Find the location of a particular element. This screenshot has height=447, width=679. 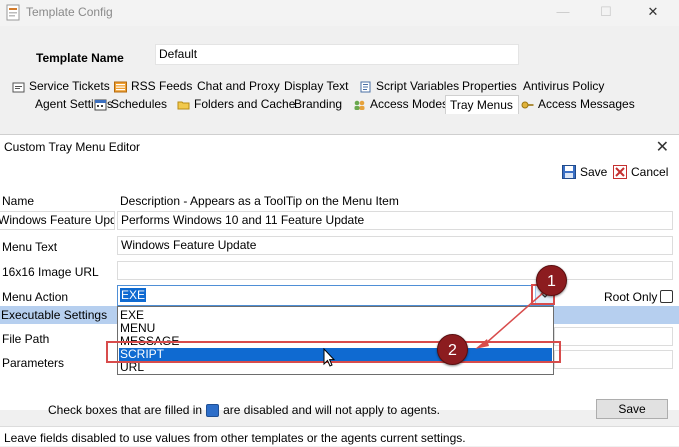

callout-2: 2 is located at coordinates (452, 349).